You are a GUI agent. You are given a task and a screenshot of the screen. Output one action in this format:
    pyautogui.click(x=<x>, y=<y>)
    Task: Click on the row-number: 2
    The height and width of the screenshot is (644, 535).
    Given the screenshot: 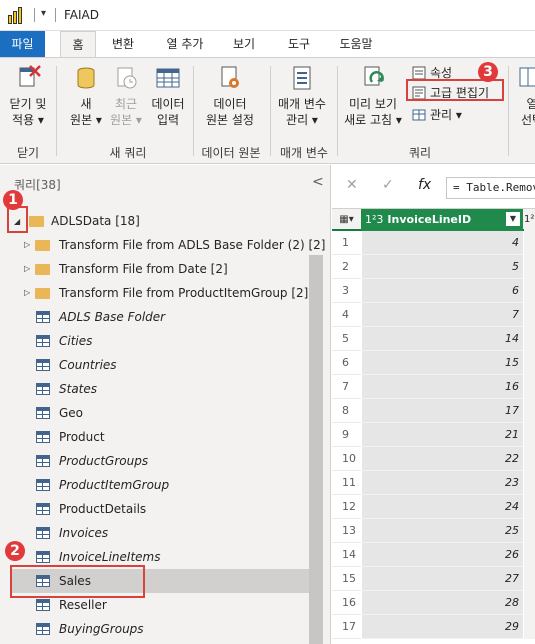 What is the action you would take?
    pyautogui.click(x=346, y=267)
    